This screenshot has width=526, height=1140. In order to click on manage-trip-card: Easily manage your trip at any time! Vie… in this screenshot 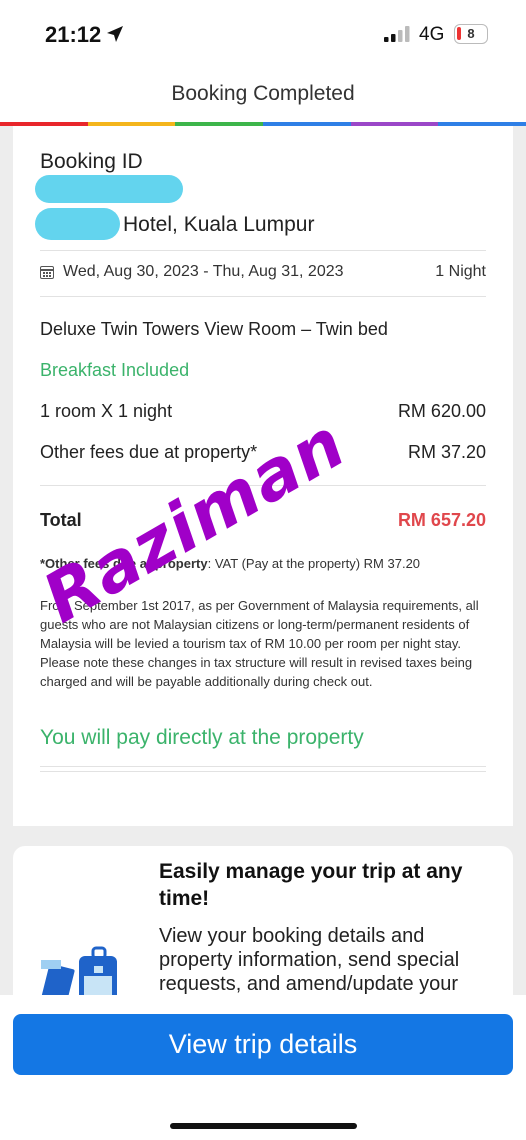, I will do `click(263, 926)`.